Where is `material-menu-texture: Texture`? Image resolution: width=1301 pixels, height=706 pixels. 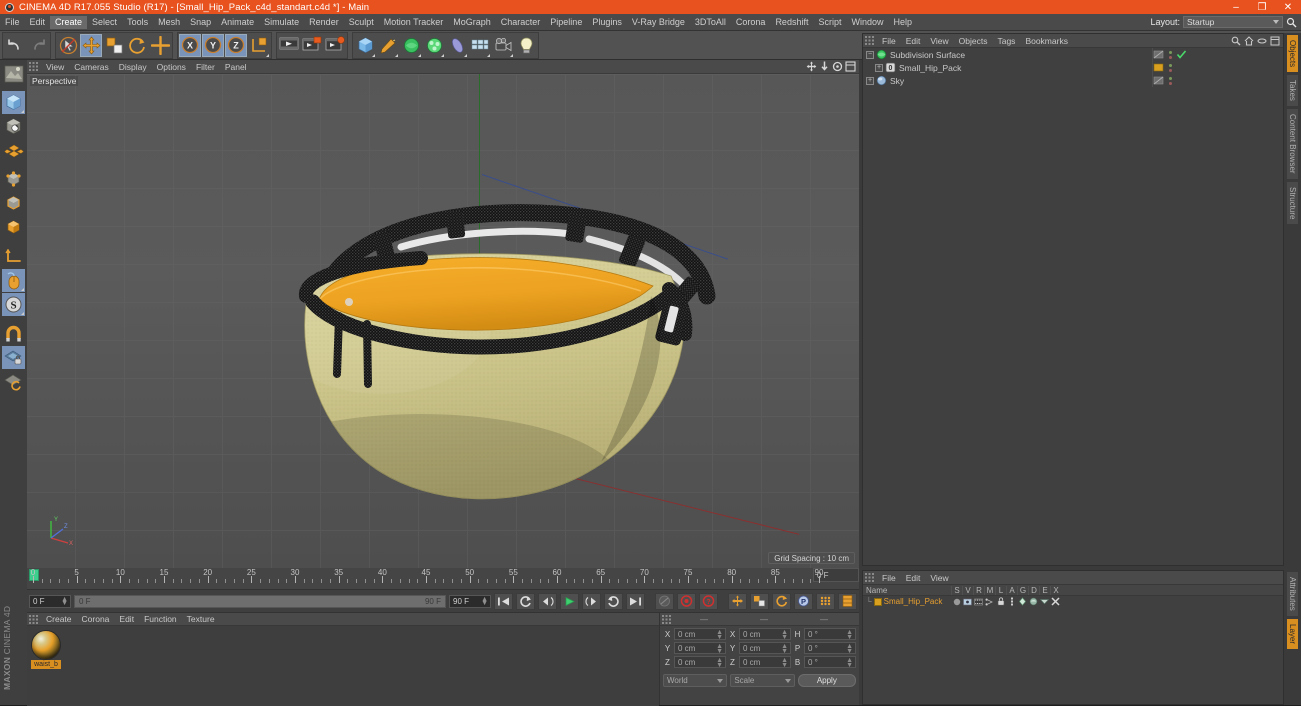
material-menu-texture: Texture is located at coordinates (201, 619).